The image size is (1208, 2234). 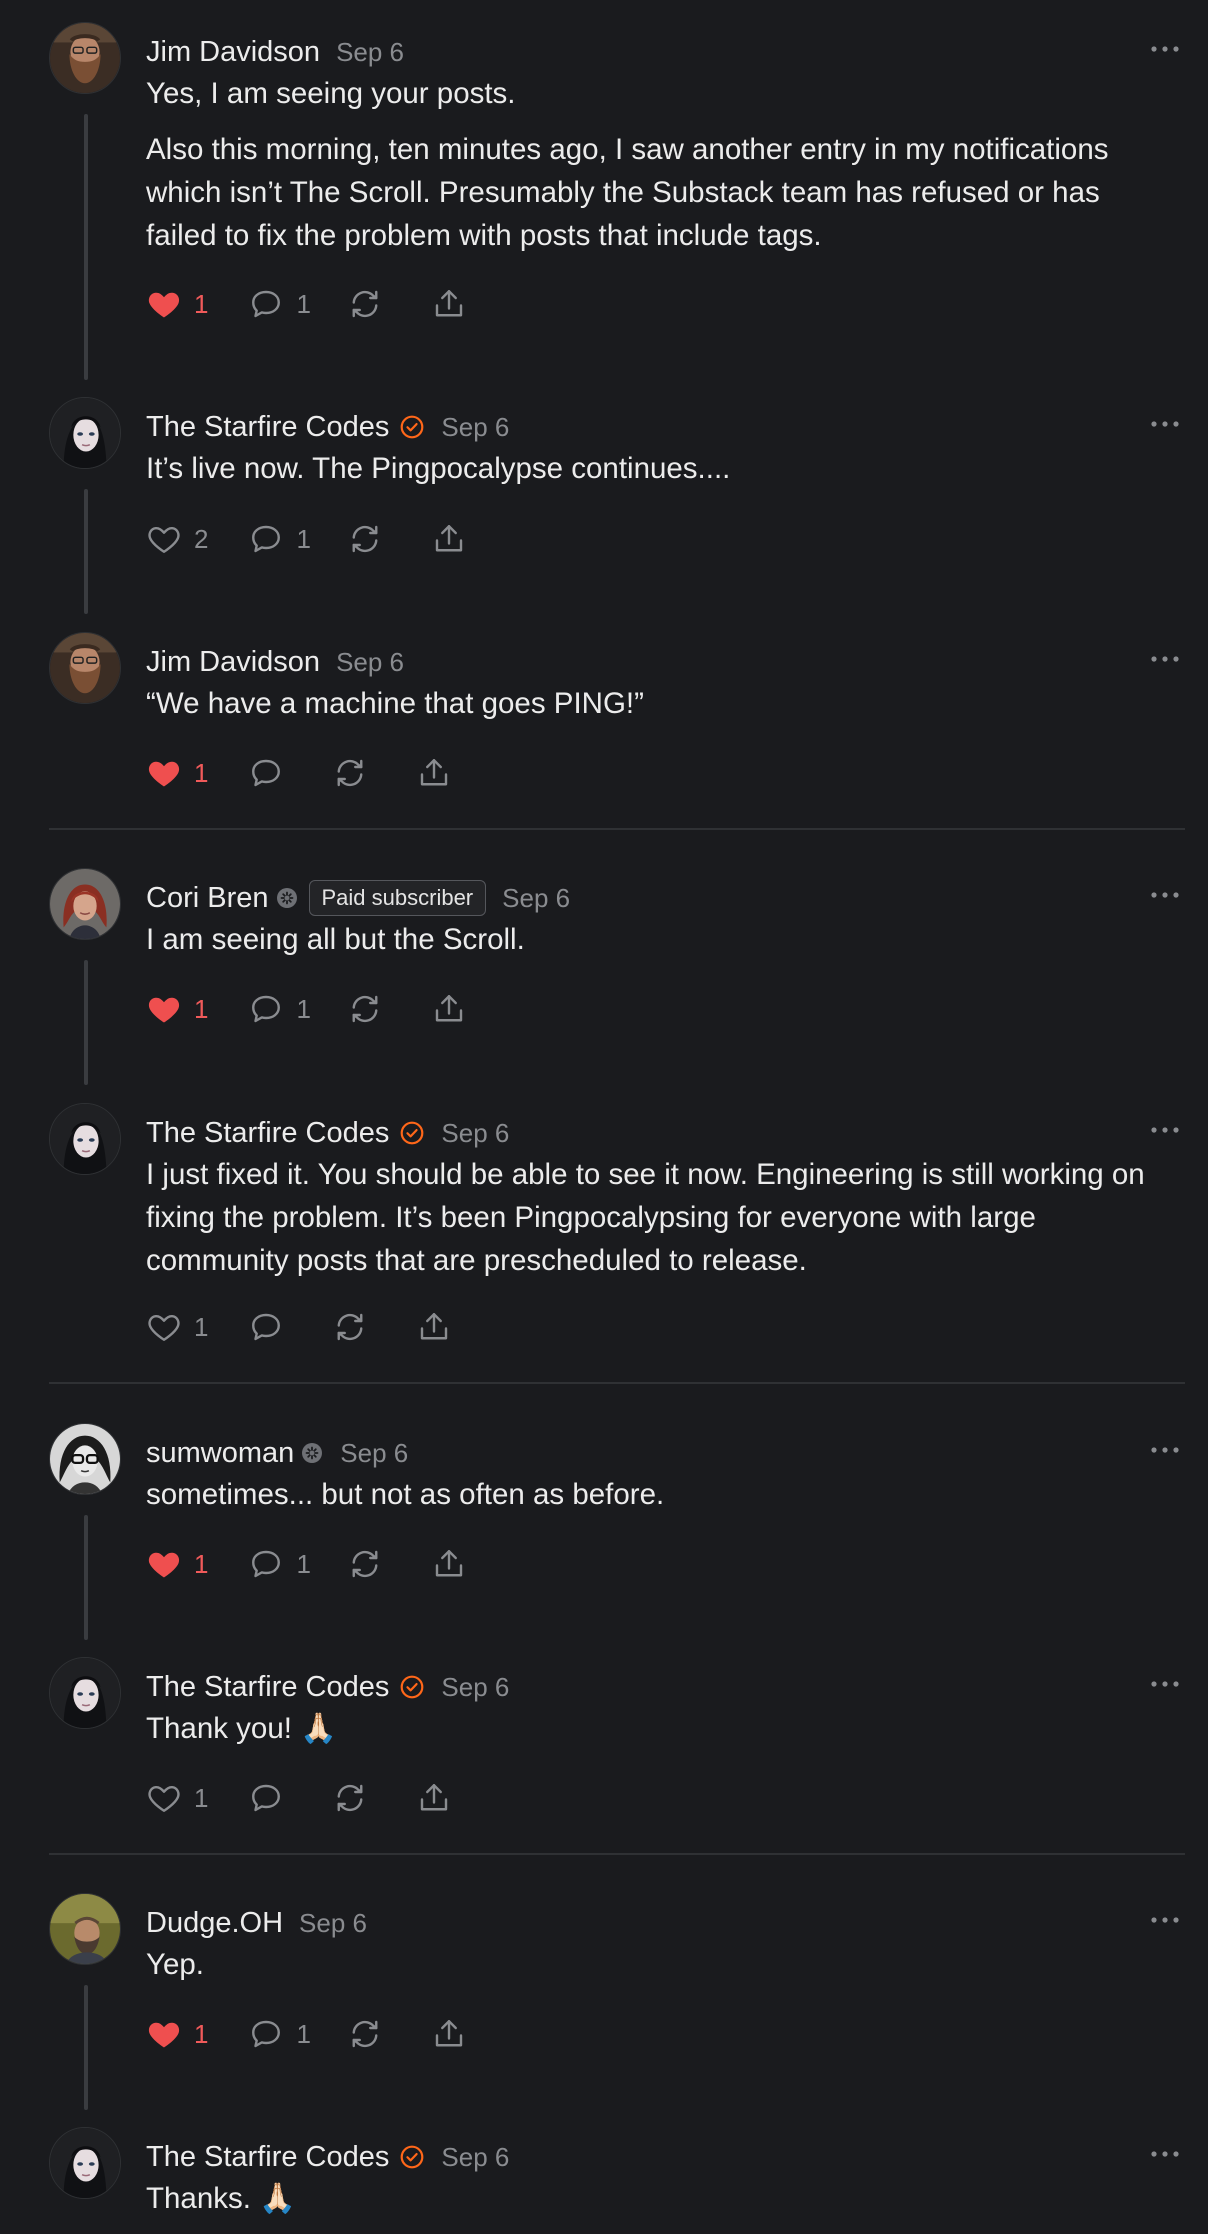 I want to click on comment-header: sumwoman Sep 6, so click(x=277, y=1453).